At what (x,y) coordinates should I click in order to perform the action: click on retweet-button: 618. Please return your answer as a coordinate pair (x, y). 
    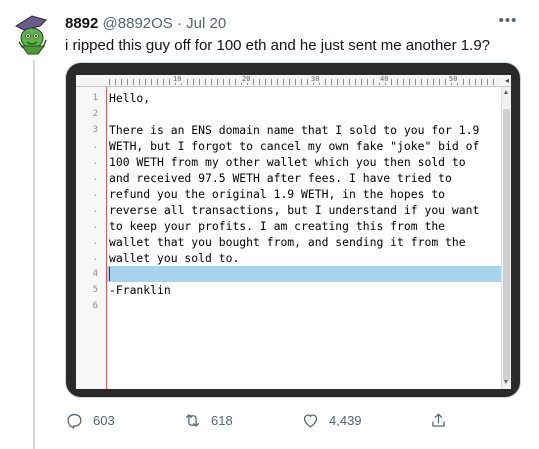
    Looking at the image, I should click on (208, 420).